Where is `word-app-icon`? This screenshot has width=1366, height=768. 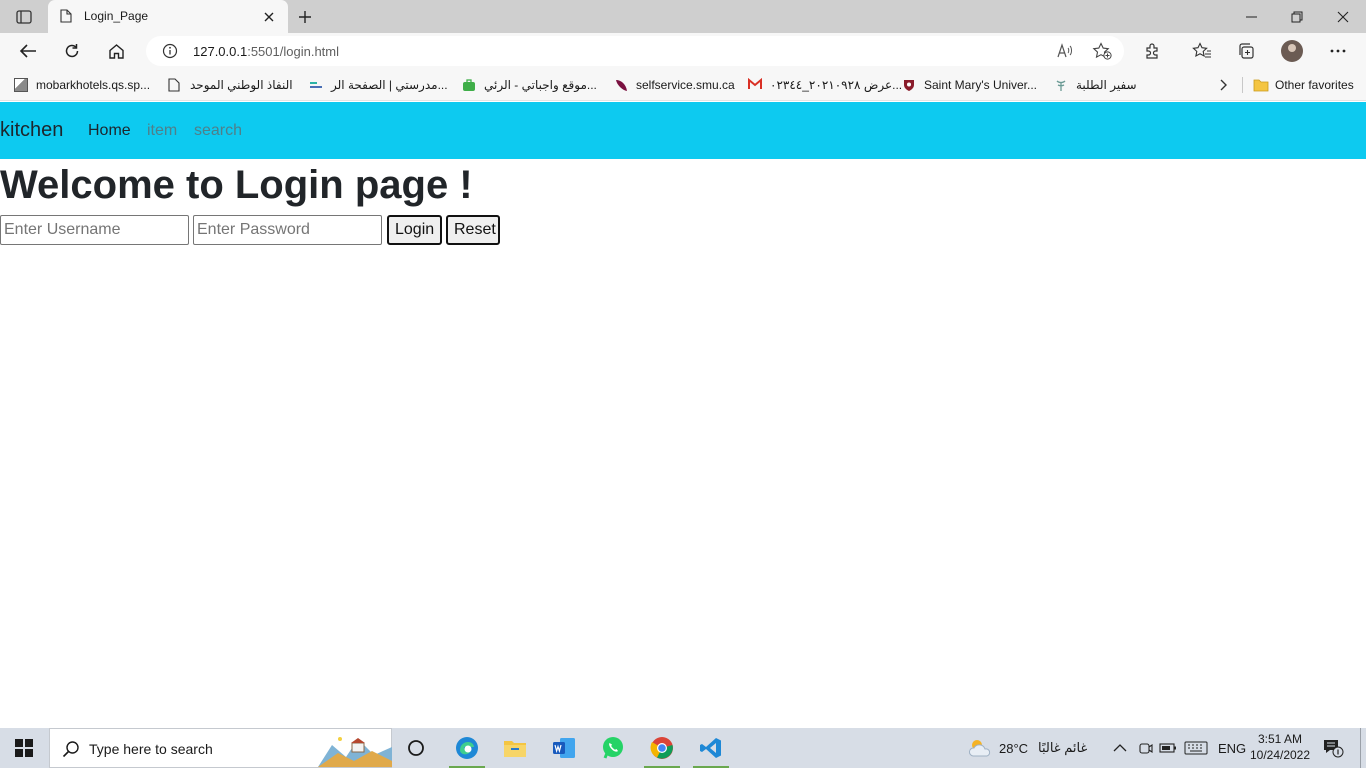
word-app-icon is located at coordinates (564, 748).